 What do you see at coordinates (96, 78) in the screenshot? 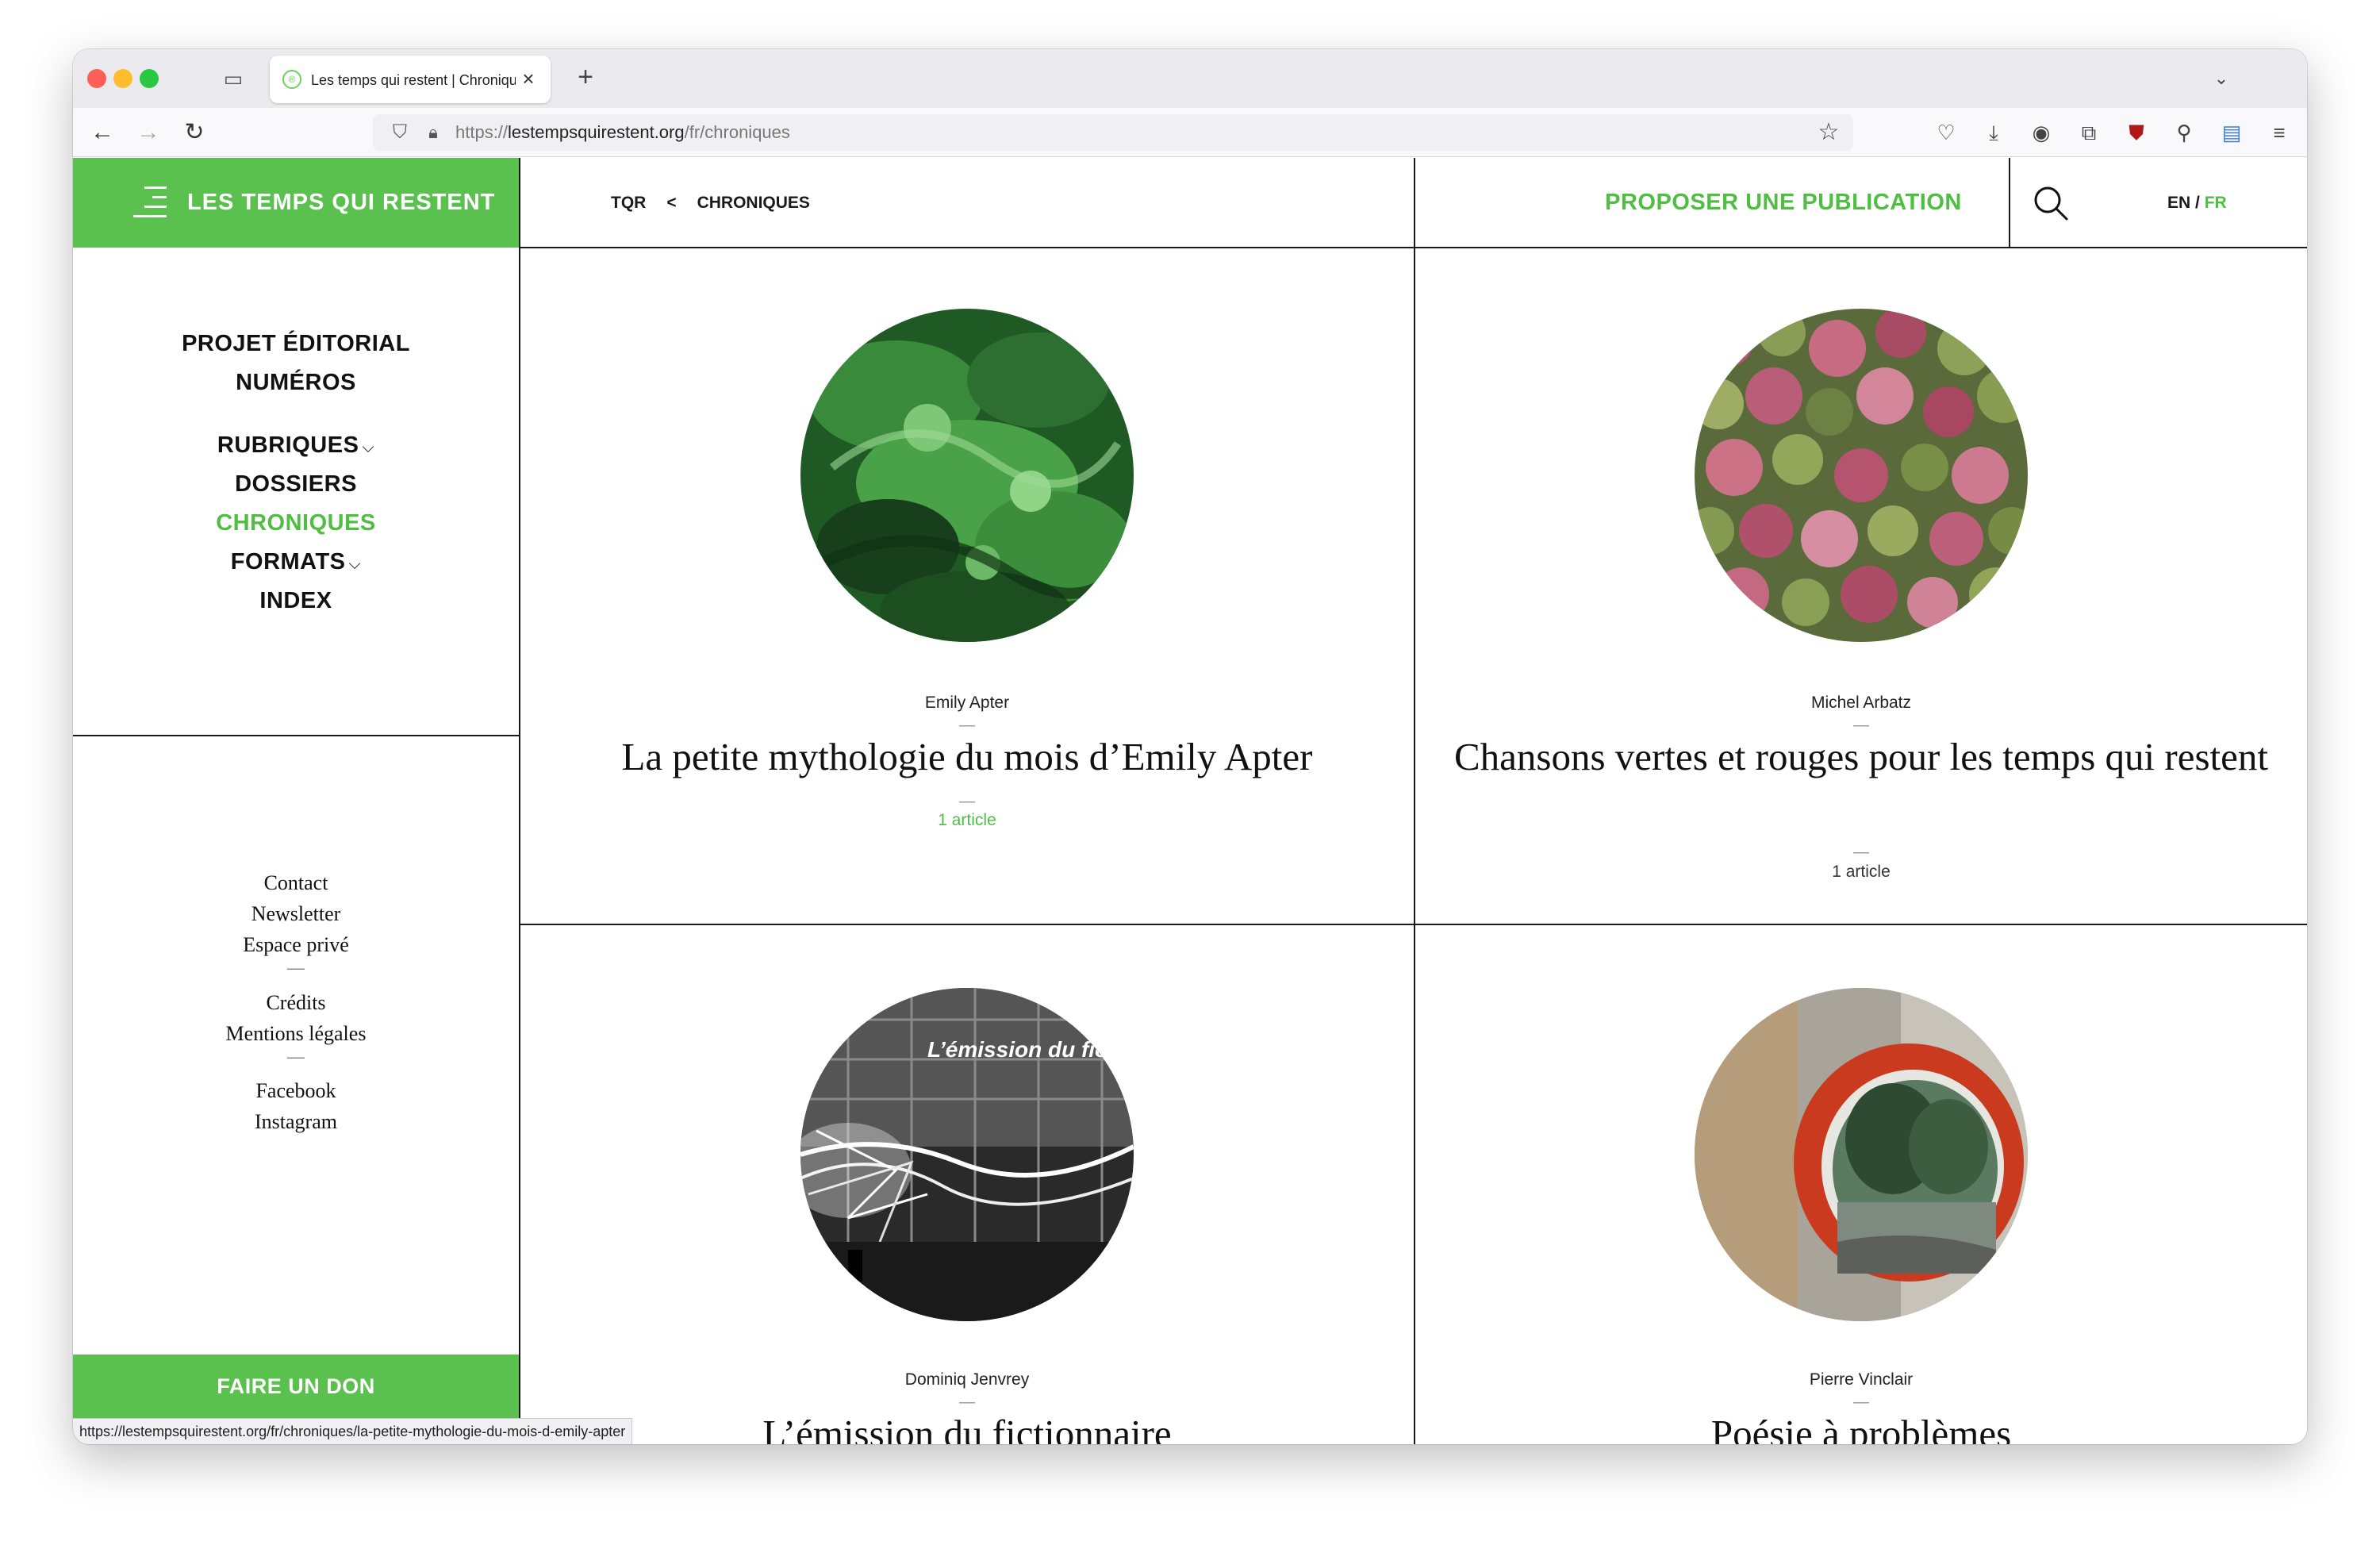
I see `close-window-button` at bounding box center [96, 78].